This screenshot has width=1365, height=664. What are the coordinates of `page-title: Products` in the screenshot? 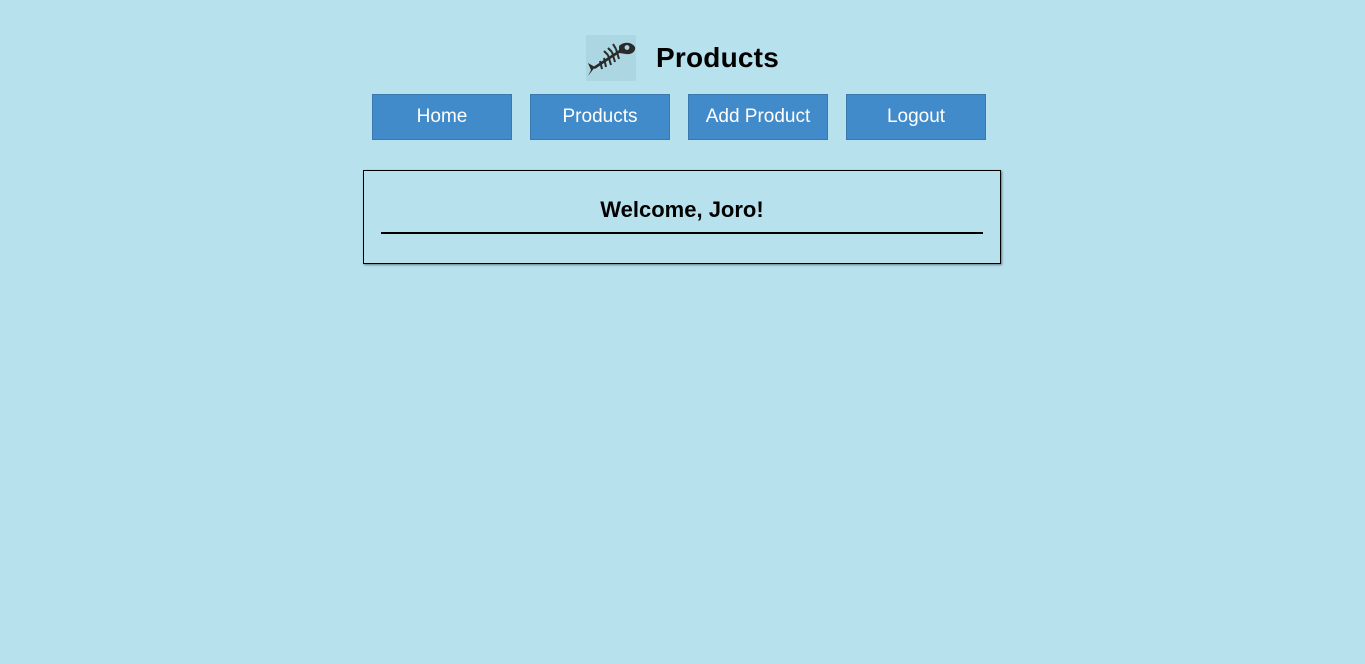 It's located at (717, 57).